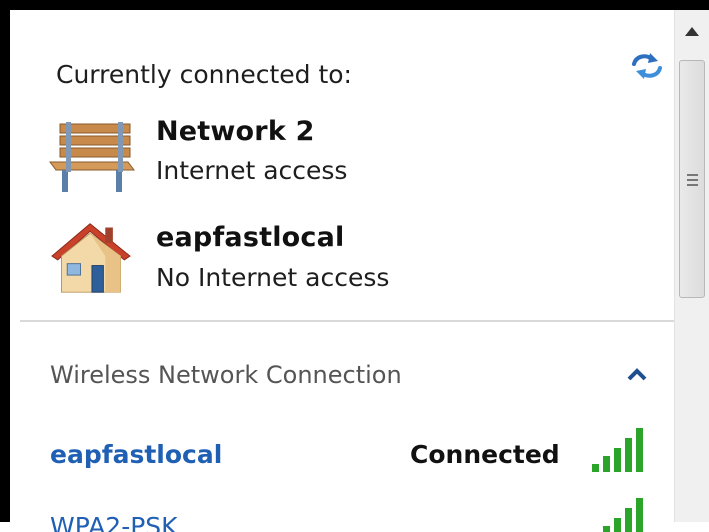 The height and width of the screenshot is (532, 709). Describe the element at coordinates (692, 30) in the screenshot. I see `scroll-up-arrow-icon` at that location.